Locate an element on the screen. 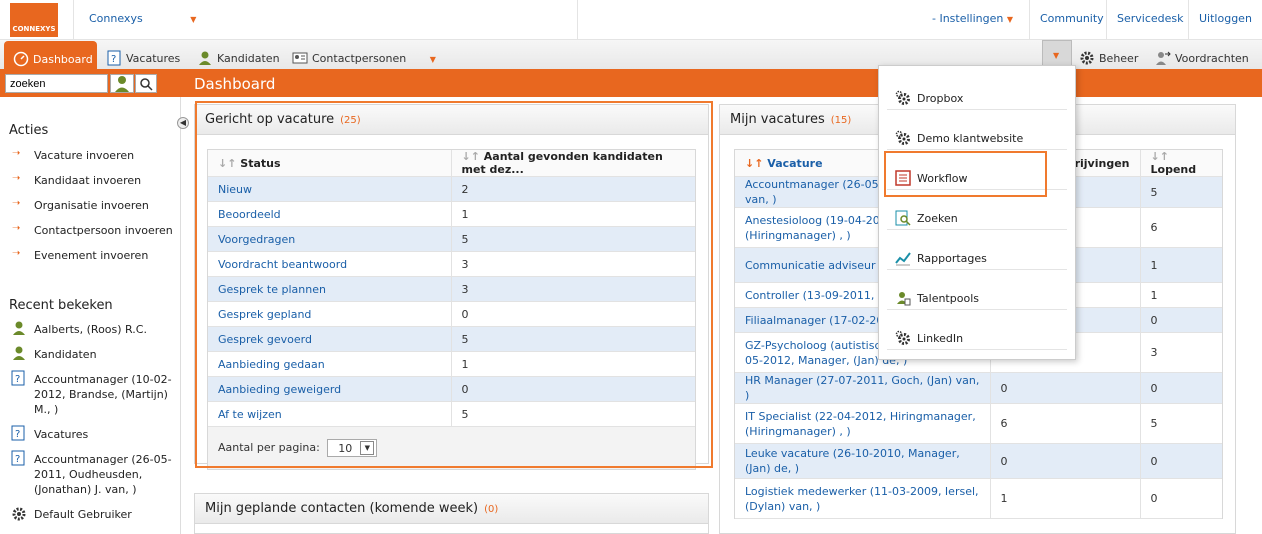 This screenshot has width=1262, height=534. tab-beheer: Beheer is located at coordinates (1108, 56).